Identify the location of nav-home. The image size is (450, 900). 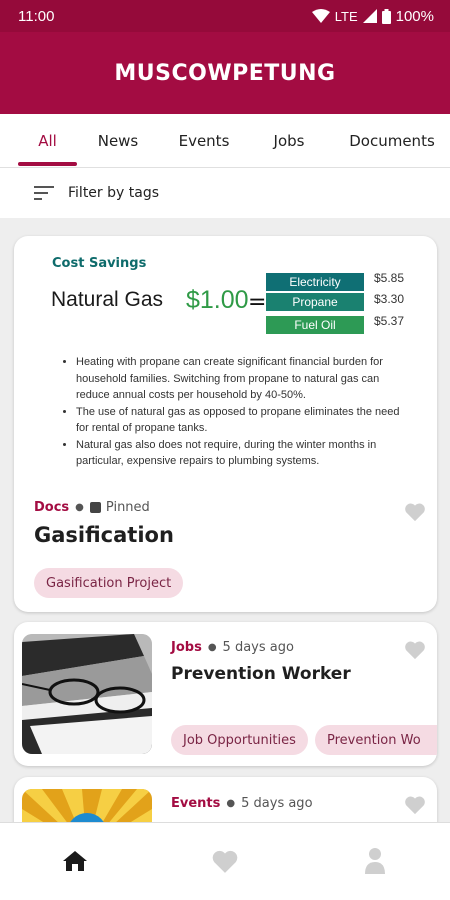
(75, 861).